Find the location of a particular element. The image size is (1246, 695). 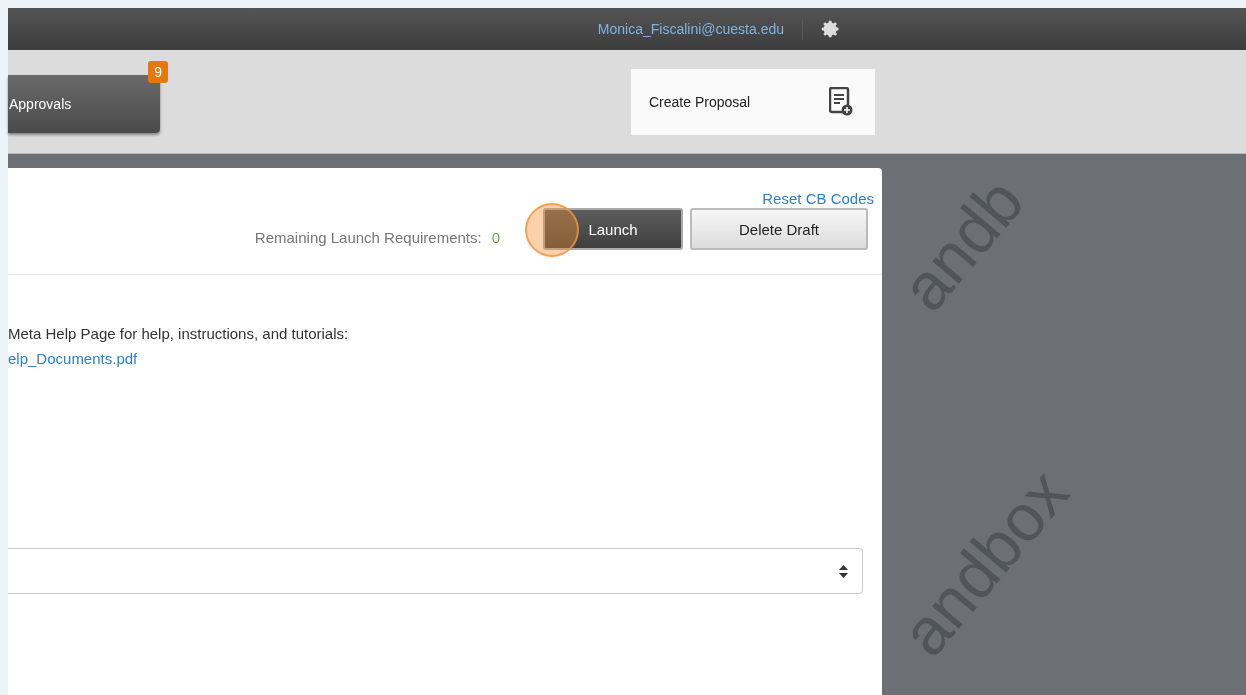

sort-arrows-icon is located at coordinates (843, 571).